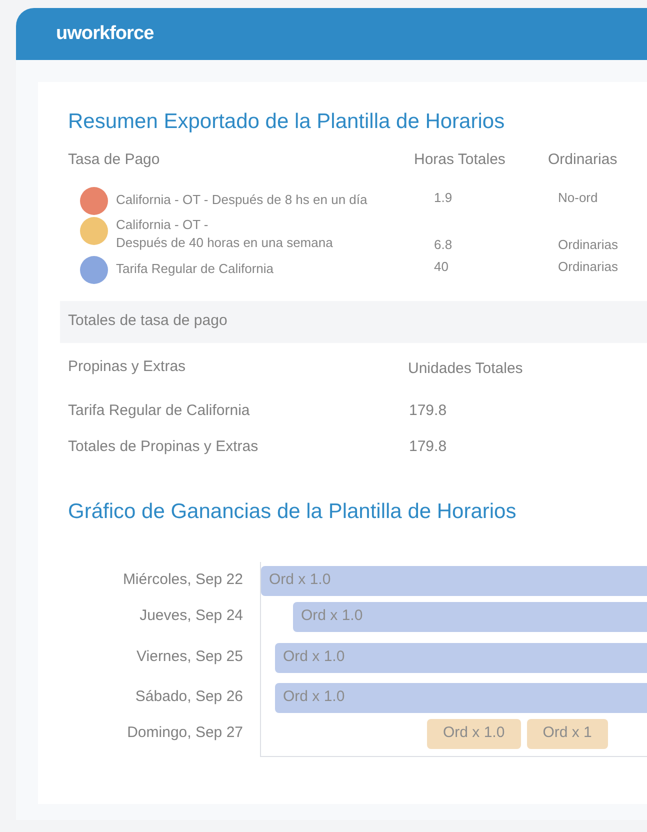 This screenshot has width=647, height=832. What do you see at coordinates (114, 160) in the screenshot?
I see `column-header: Tasa de Pago` at bounding box center [114, 160].